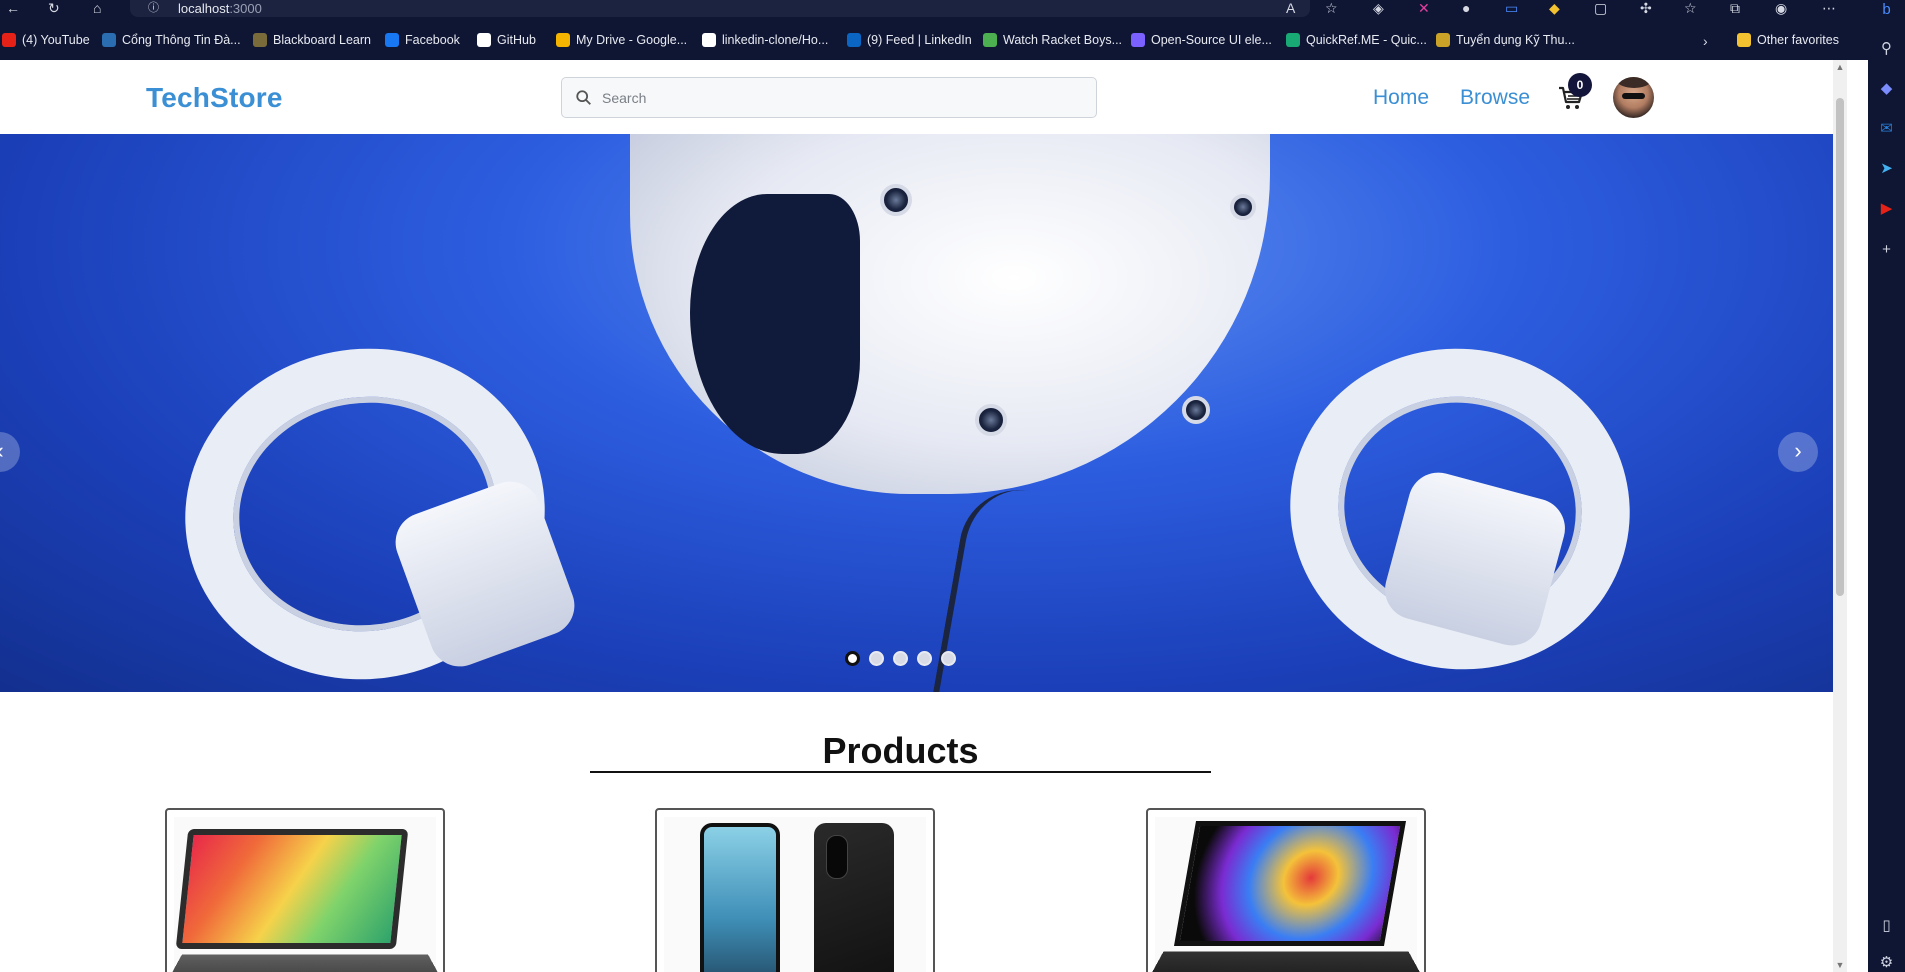  I want to click on bookmark-item: (9) Feed | LinkedIn, so click(909, 40).